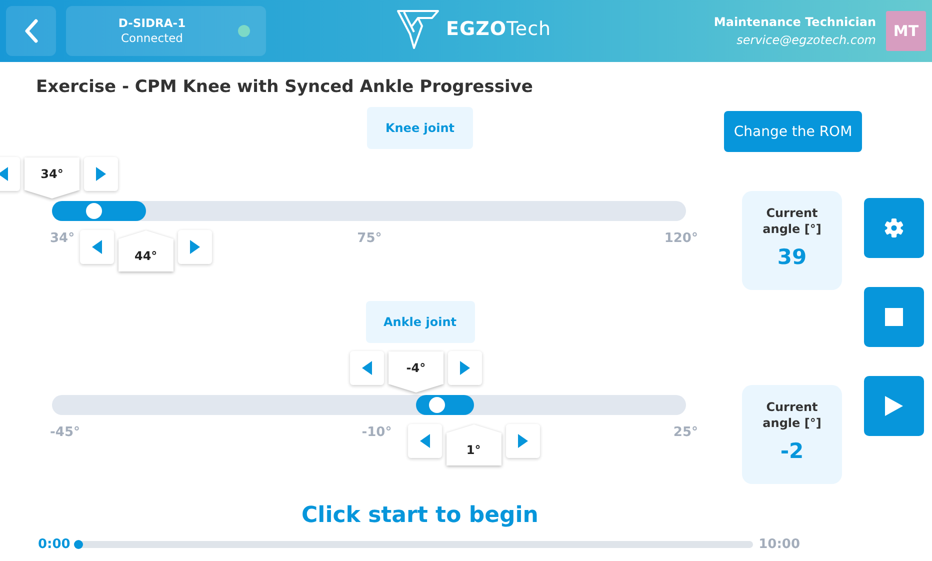 Image resolution: width=932 pixels, height=561 pixels. I want to click on tick-label: 75°, so click(369, 239).